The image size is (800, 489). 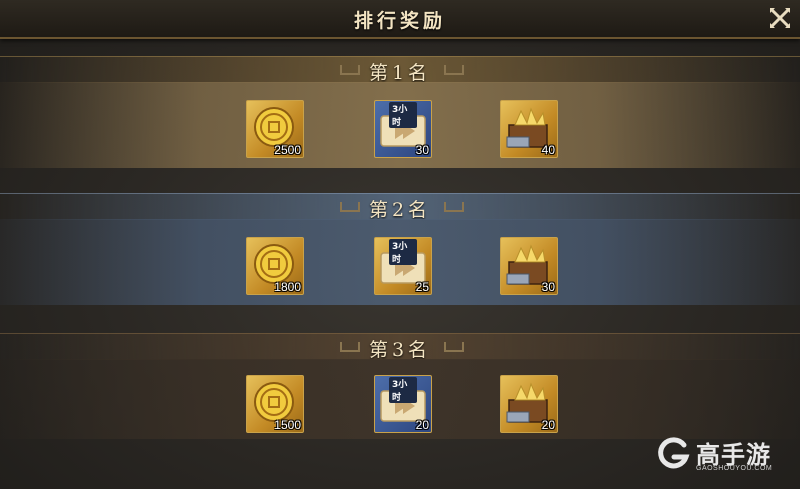 What do you see at coordinates (287, 287) in the screenshot?
I see `reward-count: 1800` at bounding box center [287, 287].